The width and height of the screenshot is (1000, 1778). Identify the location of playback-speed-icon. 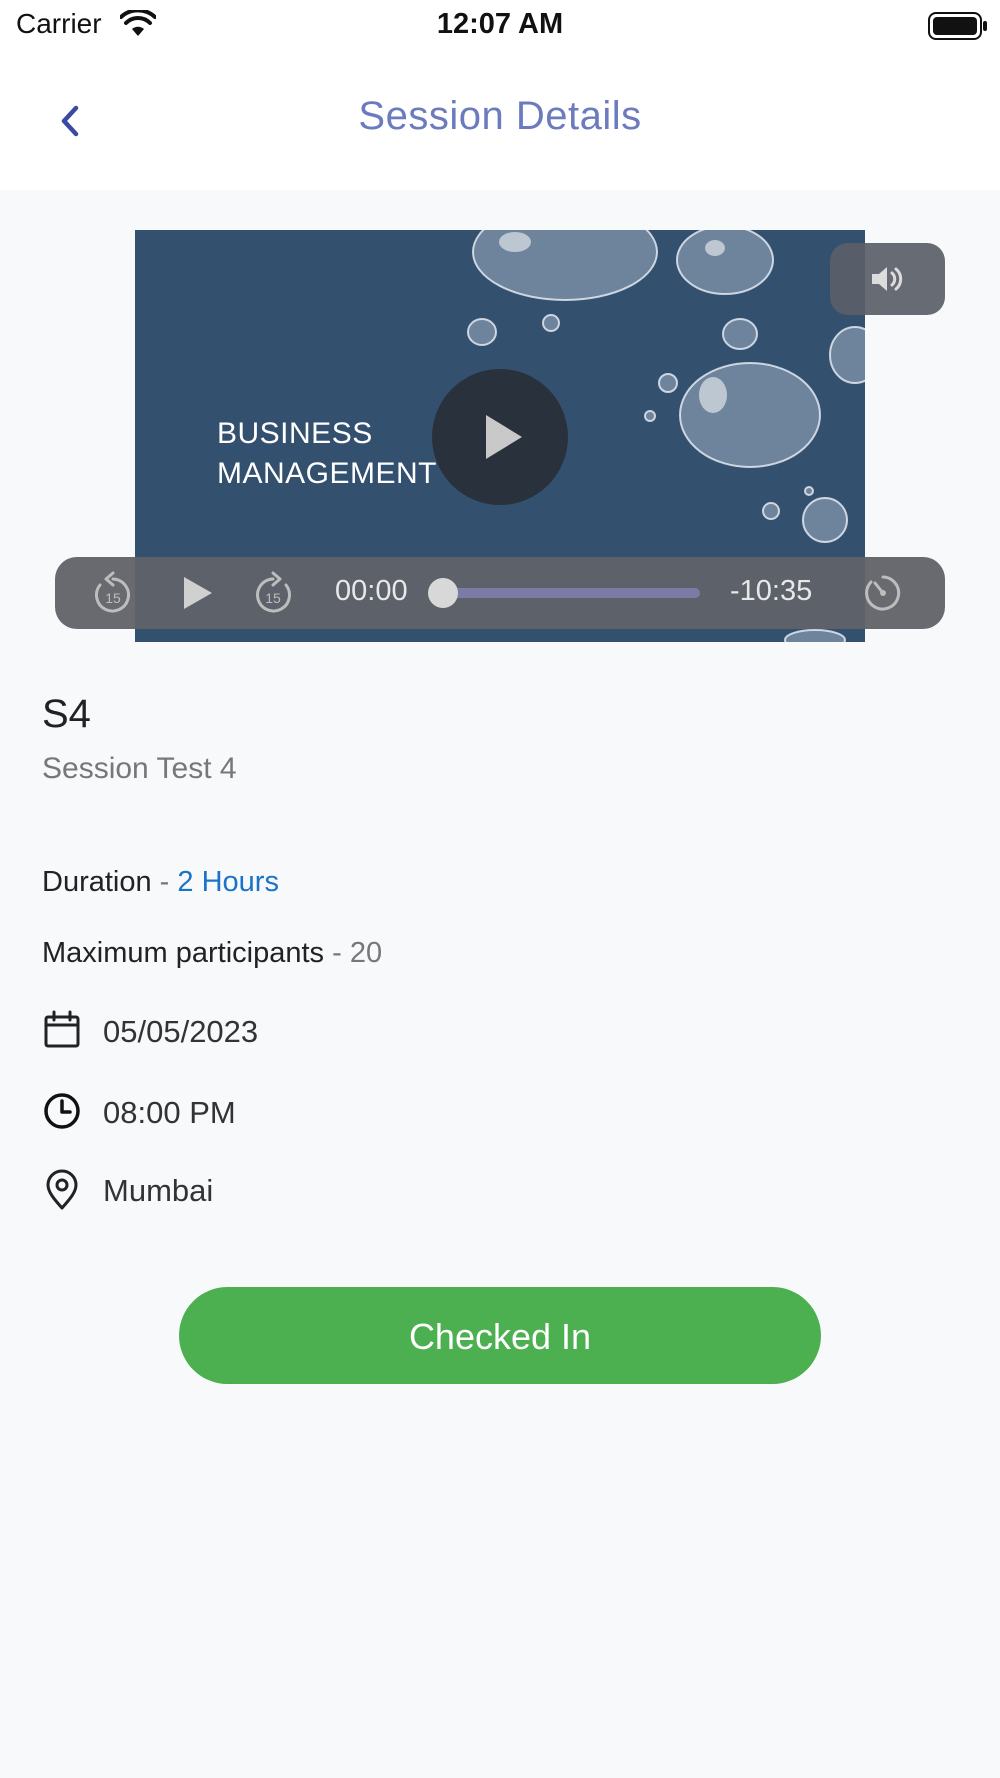
(883, 595).